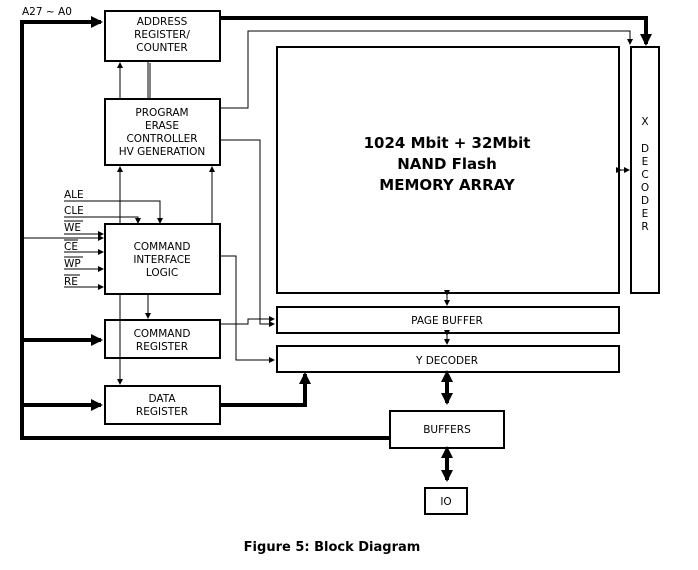 The width and height of the screenshot is (698, 570). Describe the element at coordinates (332, 547) in the screenshot. I see `figure-caption: Figure 5: Block Diagram` at that location.